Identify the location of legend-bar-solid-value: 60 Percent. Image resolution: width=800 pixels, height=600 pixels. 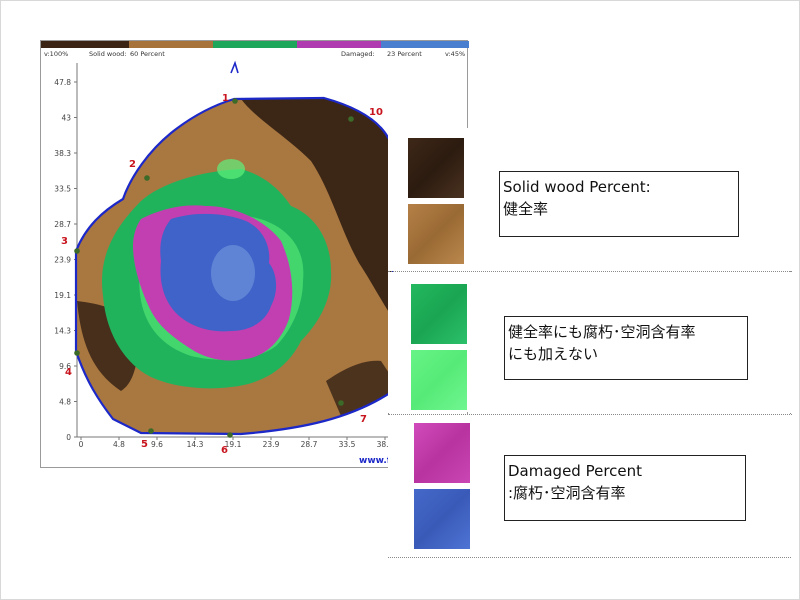
(147, 54).